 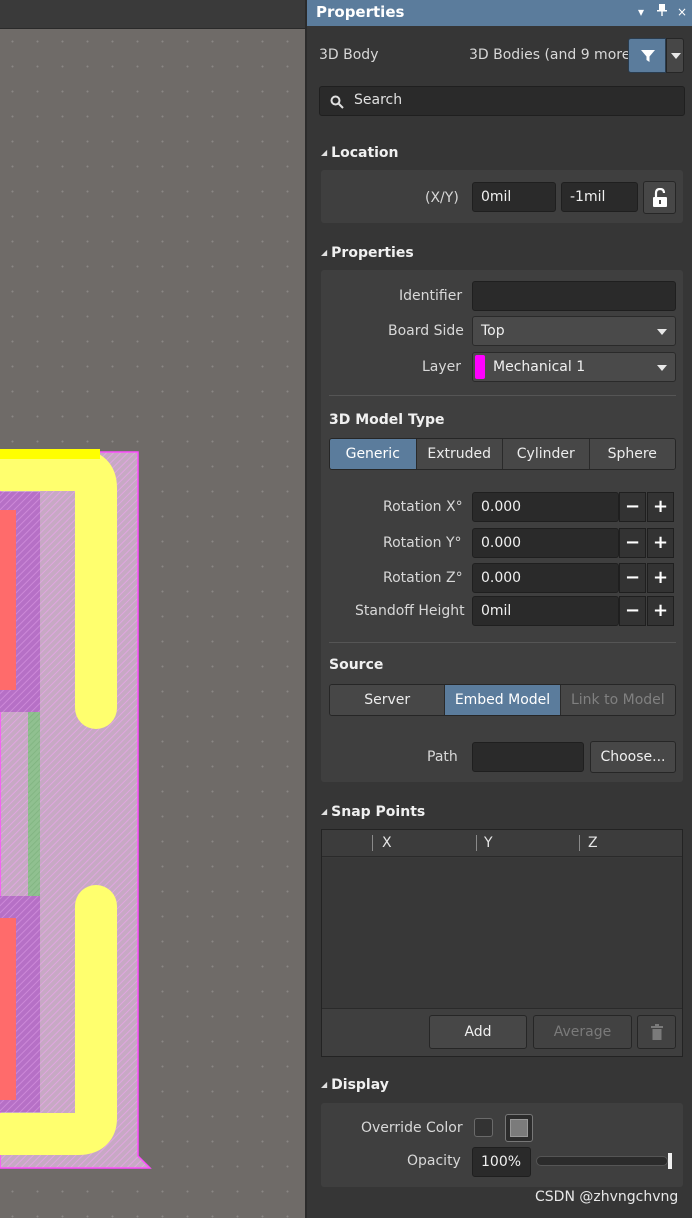 I want to click on pcb-drawing, so click(x=76, y=809).